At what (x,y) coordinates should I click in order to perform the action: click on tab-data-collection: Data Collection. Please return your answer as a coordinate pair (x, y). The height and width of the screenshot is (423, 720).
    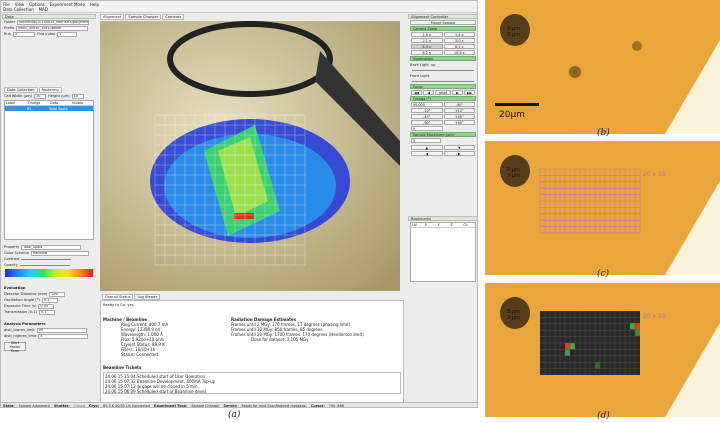
    Looking at the image, I should click on (21, 90).